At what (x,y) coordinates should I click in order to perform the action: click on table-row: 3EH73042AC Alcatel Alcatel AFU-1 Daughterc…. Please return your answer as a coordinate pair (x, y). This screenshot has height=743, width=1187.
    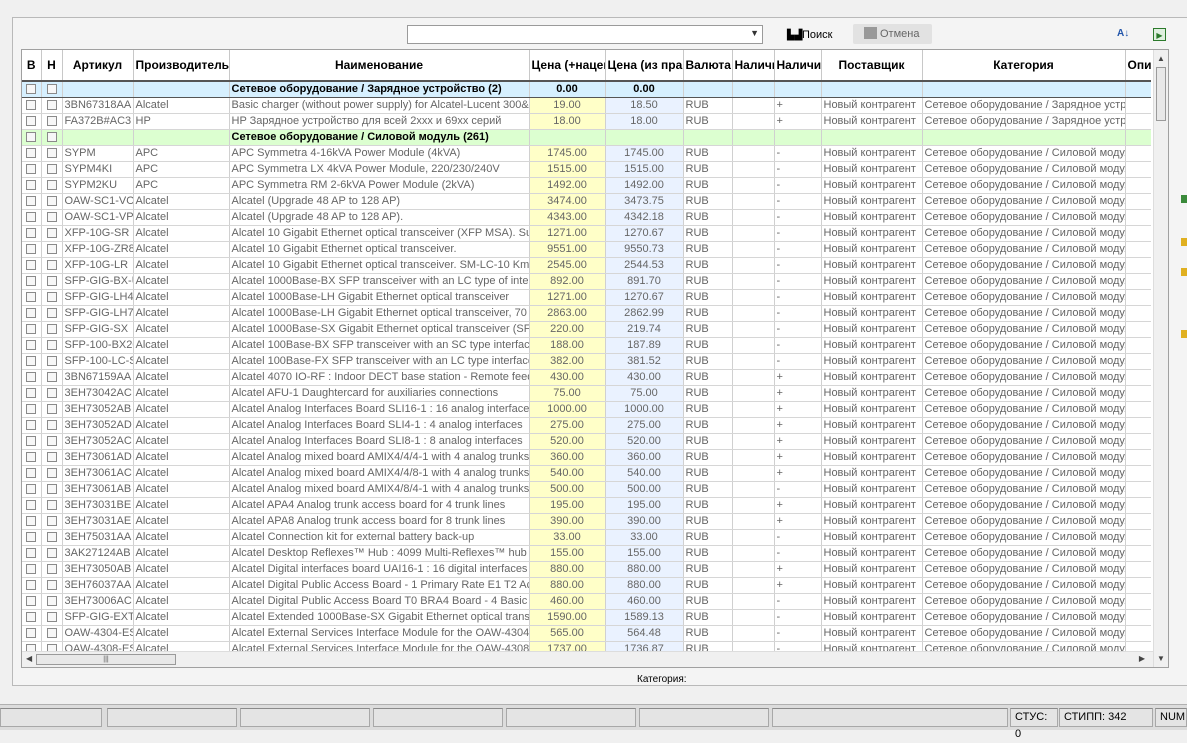
    Looking at the image, I should click on (586, 393).